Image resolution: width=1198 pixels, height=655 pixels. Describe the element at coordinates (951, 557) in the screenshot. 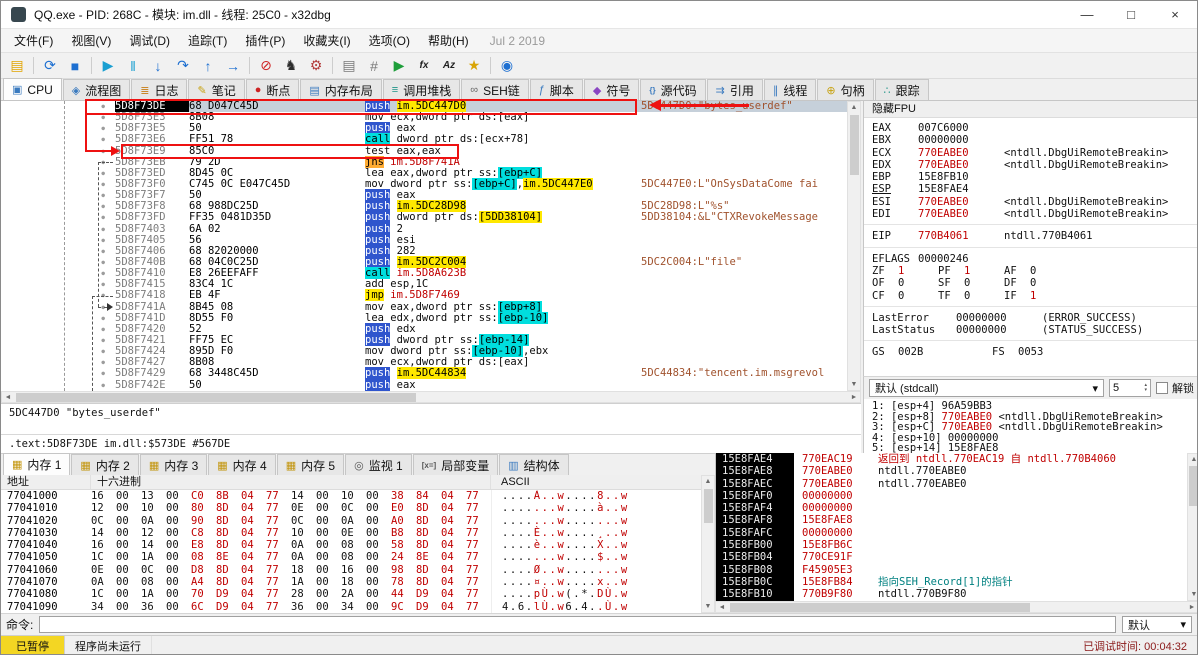

I see `stack-row: 15E8FB04 770CE91F` at that location.